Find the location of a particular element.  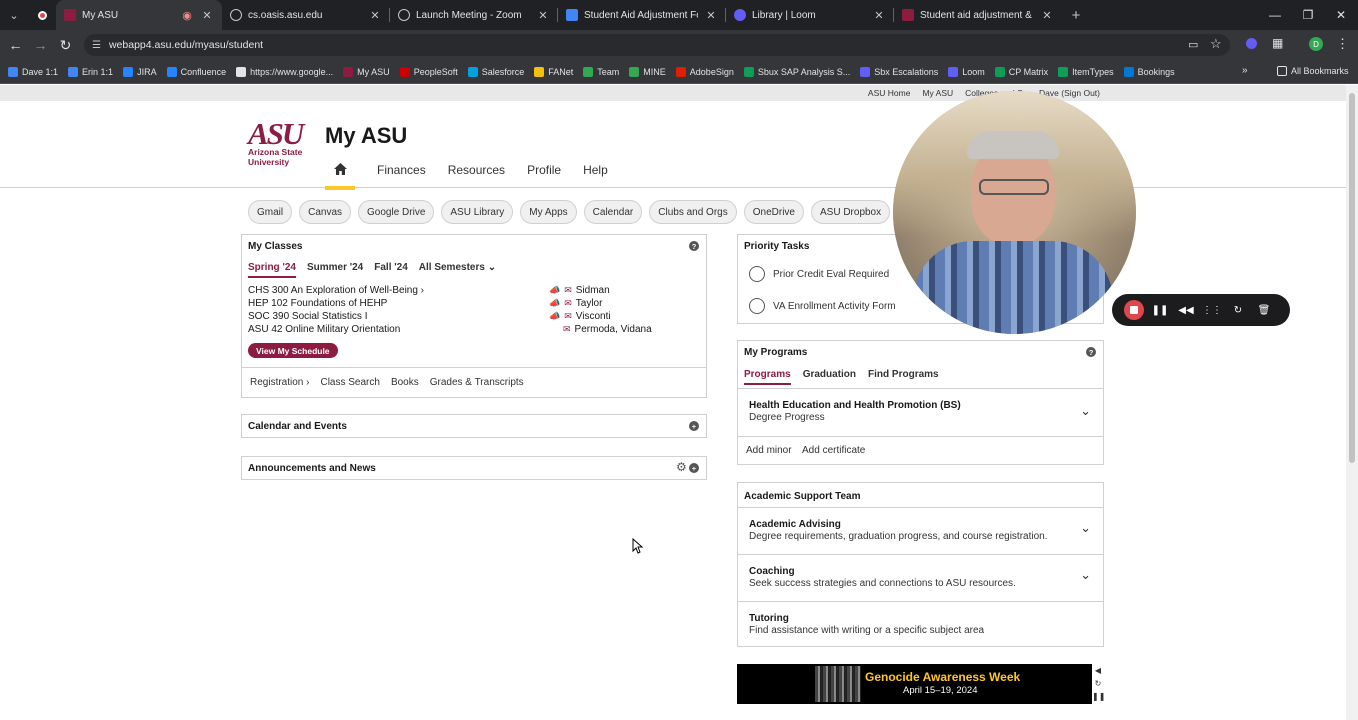

class-link: ASU 42 Online Military Orientation is located at coordinates (324, 329).